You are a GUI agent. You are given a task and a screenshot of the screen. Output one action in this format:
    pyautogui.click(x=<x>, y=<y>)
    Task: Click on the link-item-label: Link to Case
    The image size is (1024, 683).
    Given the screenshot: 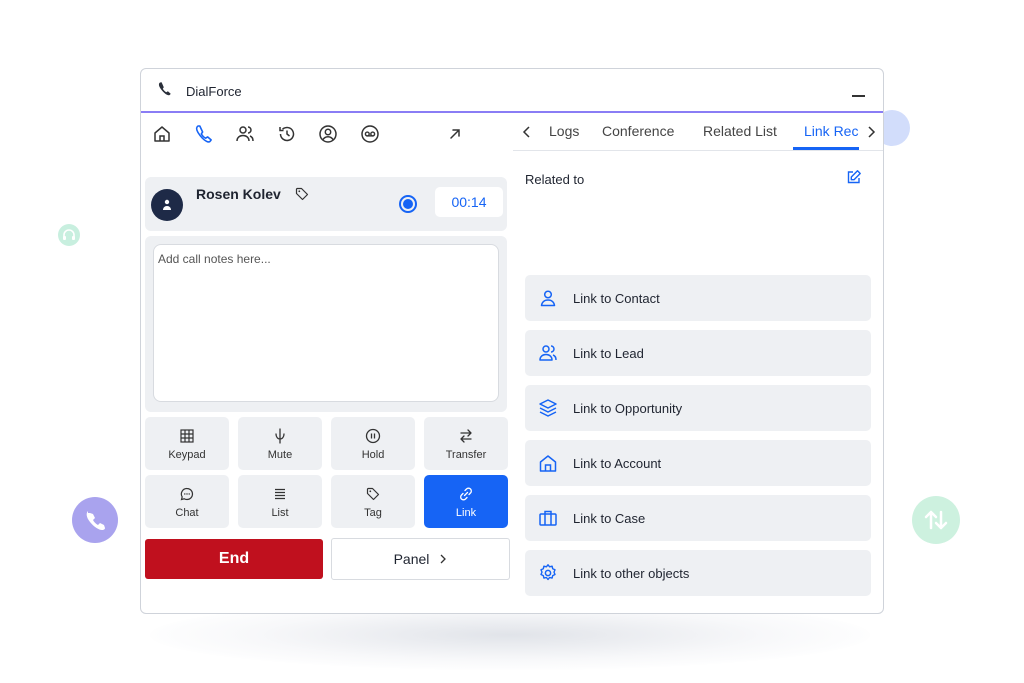 What is the action you would take?
    pyautogui.click(x=609, y=518)
    